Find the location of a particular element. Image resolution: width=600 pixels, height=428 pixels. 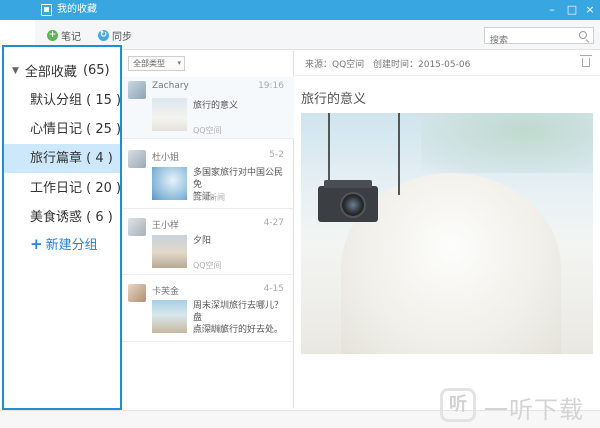

detail-title: 旅行的意义 is located at coordinates (334, 99).